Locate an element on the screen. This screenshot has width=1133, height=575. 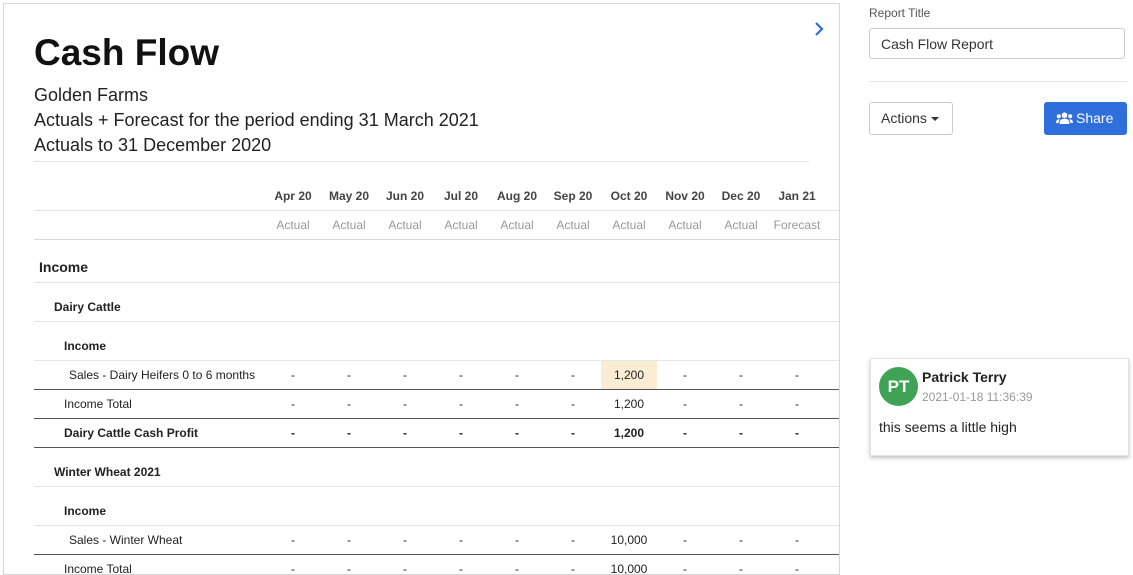
company-name: Golden Farms is located at coordinates (91, 95).